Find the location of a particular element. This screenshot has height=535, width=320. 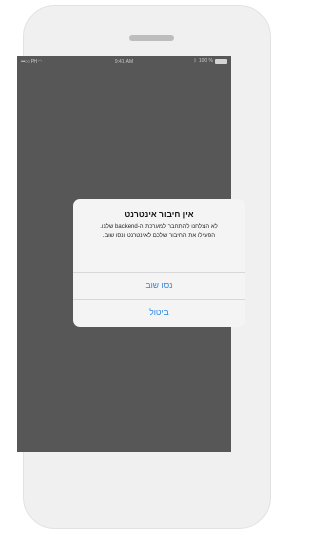

bluetooth-icon: ᛒ is located at coordinates (195, 61).